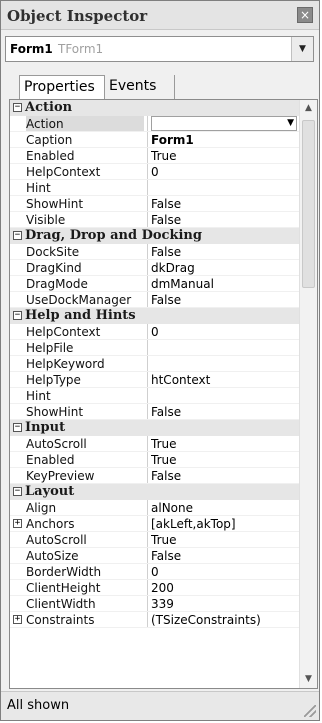 The height and width of the screenshot is (723, 322). Describe the element at coordinates (154, 428) in the screenshot. I see `category-row: − Input` at that location.